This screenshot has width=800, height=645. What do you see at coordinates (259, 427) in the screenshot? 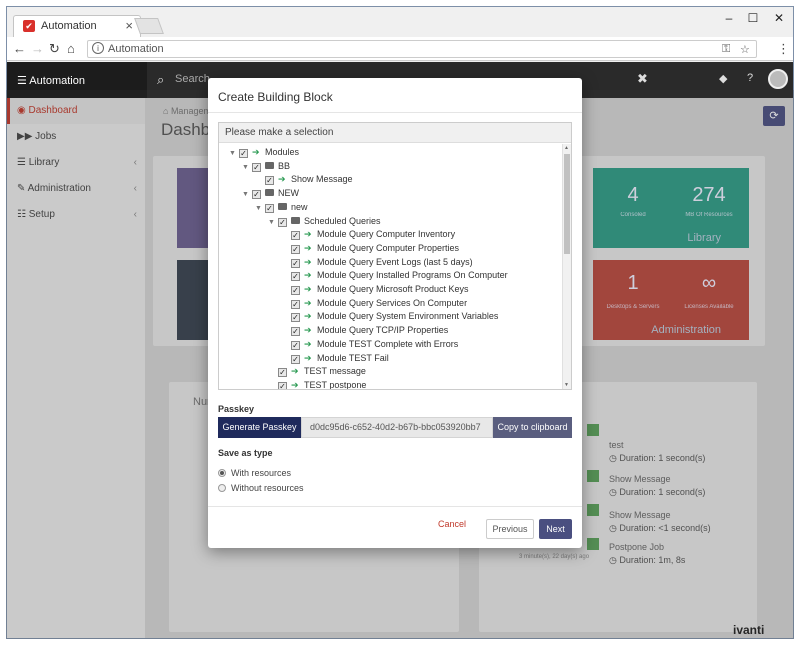
I see `generate-passkey-button: Generate Passkey` at bounding box center [259, 427].